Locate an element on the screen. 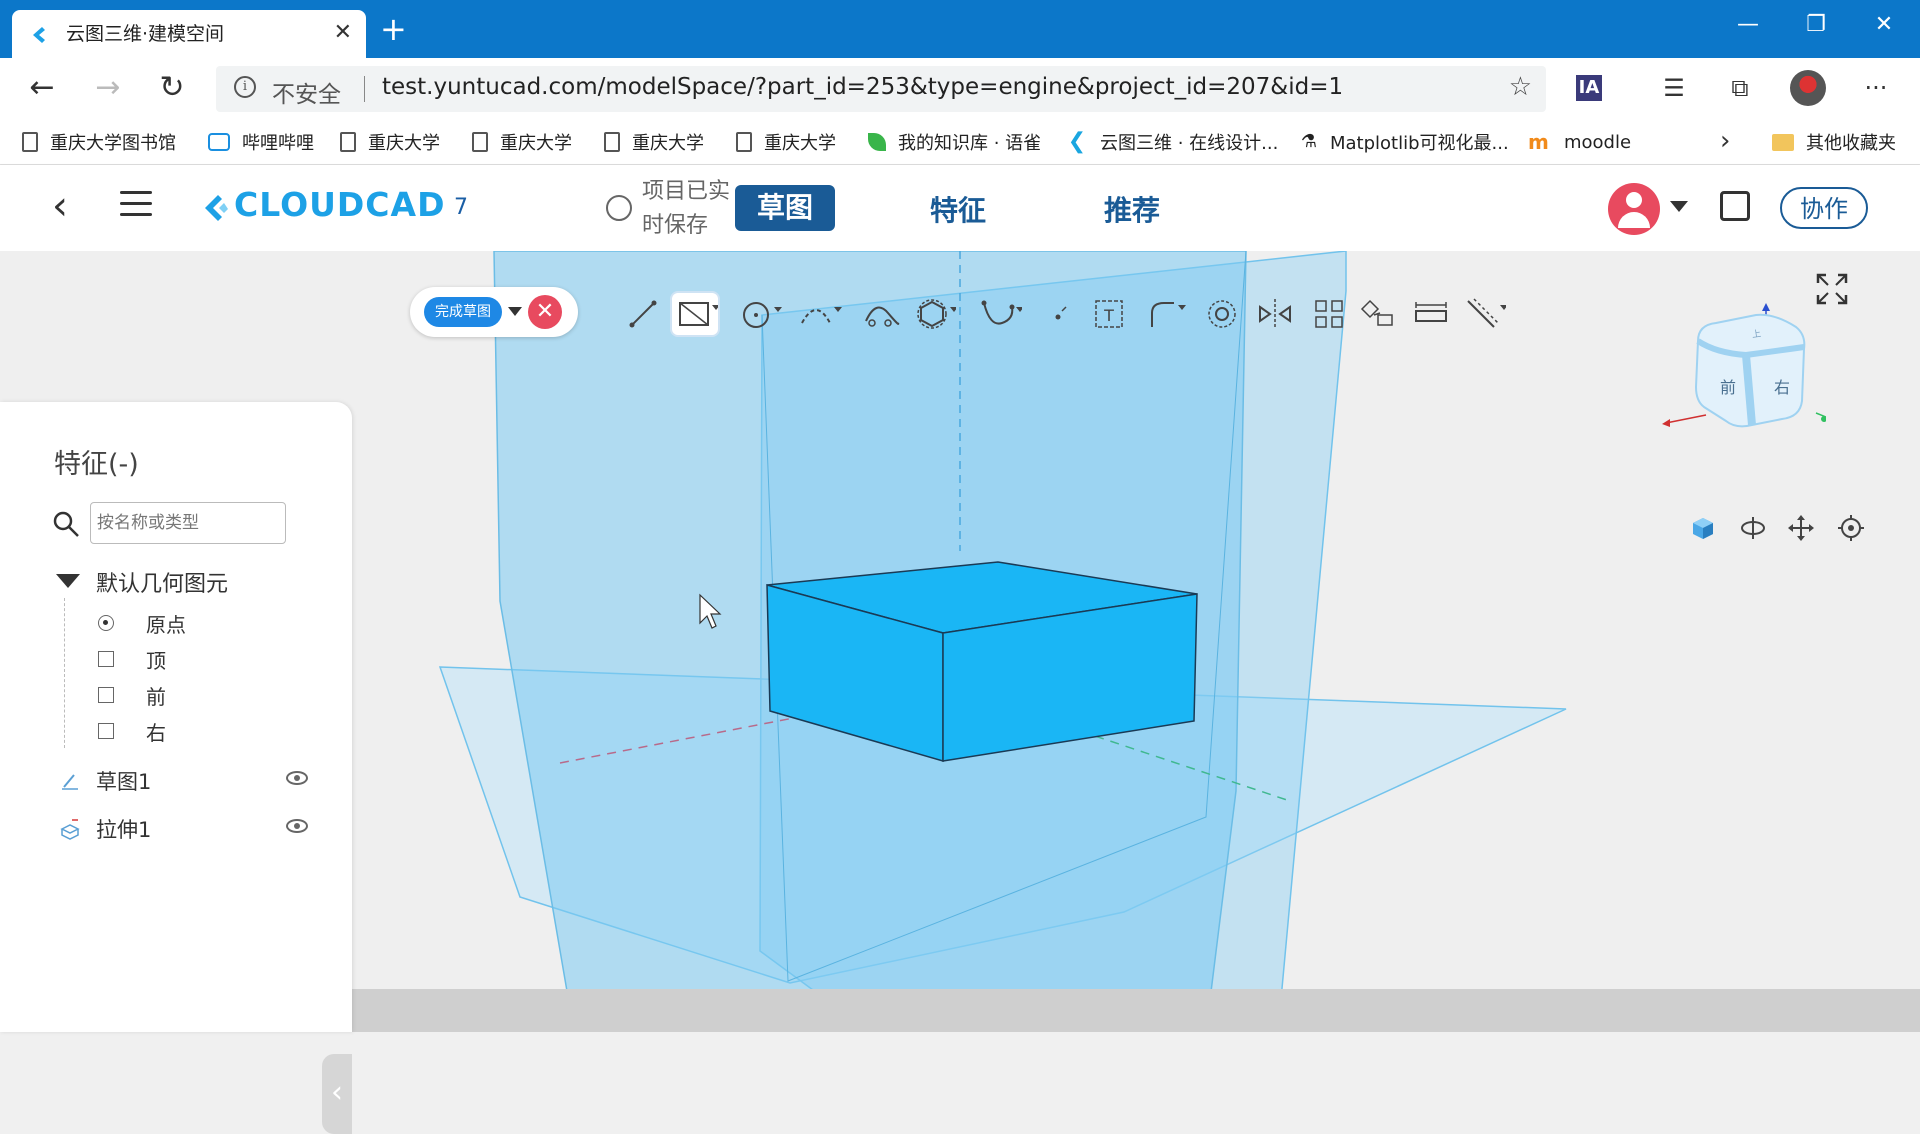 The height and width of the screenshot is (1134, 1920). ia-extension-icon: IA is located at coordinates (1589, 88).